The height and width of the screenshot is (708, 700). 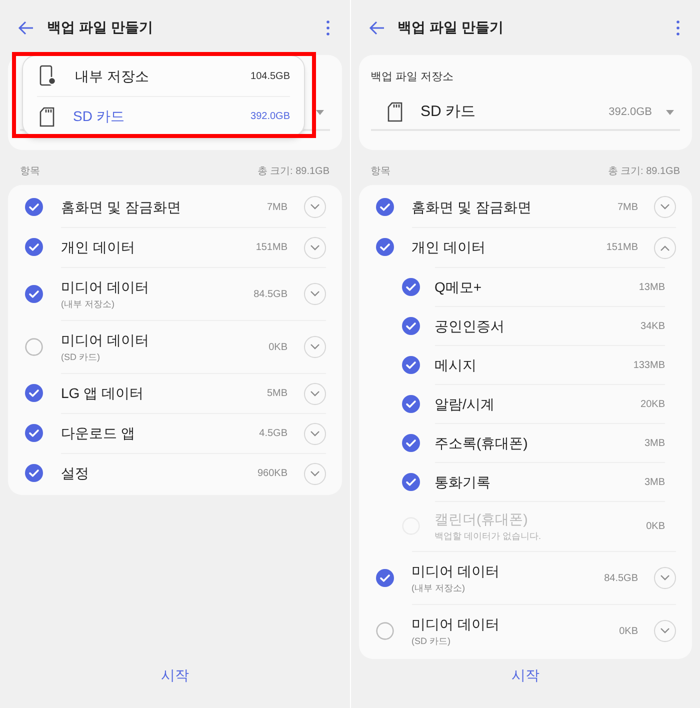 I want to click on storage-dropdown: SD 카드 392.0GB, so click(x=525, y=113).